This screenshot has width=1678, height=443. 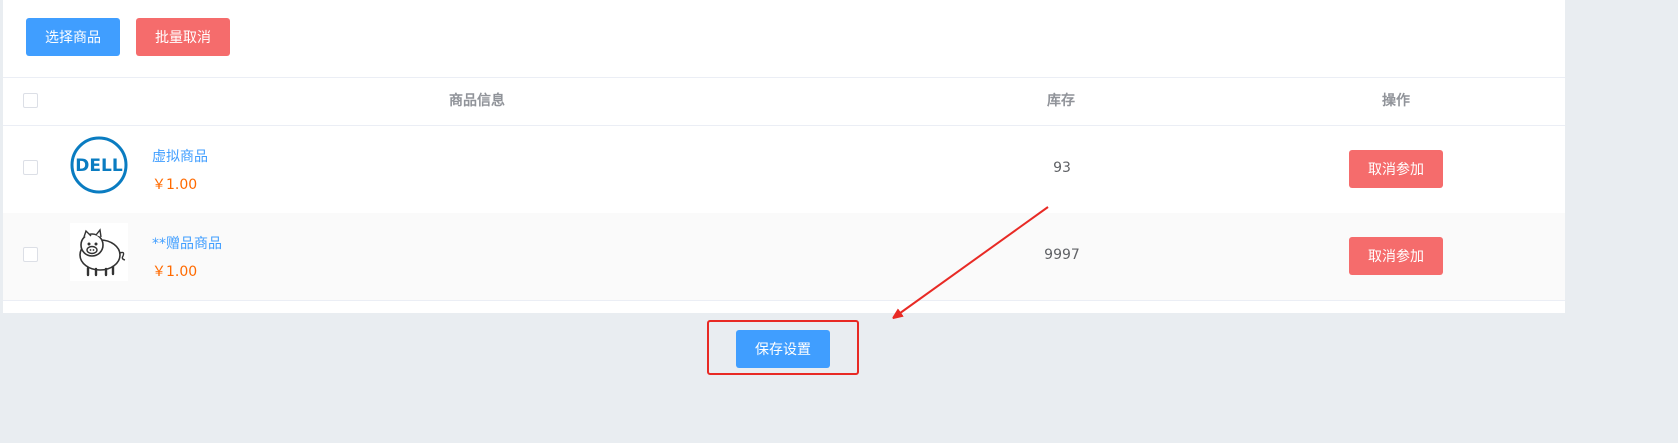 I want to click on table-header: 商品信息 库存 操作, so click(x=784, y=102).